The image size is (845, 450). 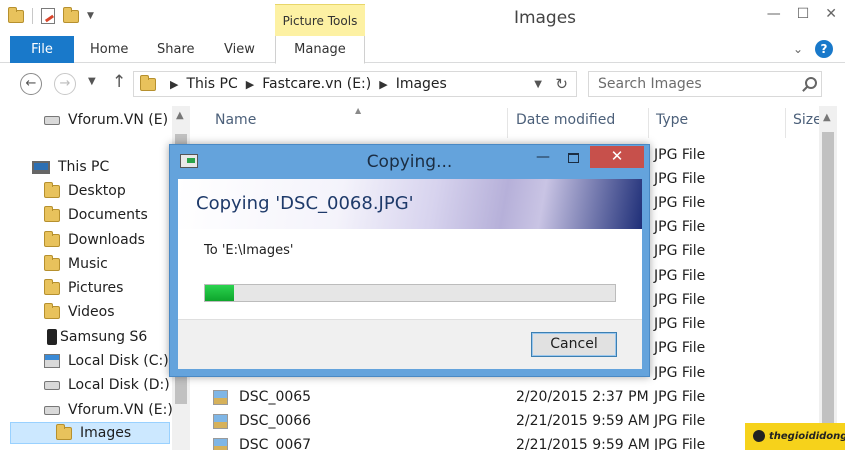 I want to click on cancel-button: Cancel, so click(x=574, y=344).